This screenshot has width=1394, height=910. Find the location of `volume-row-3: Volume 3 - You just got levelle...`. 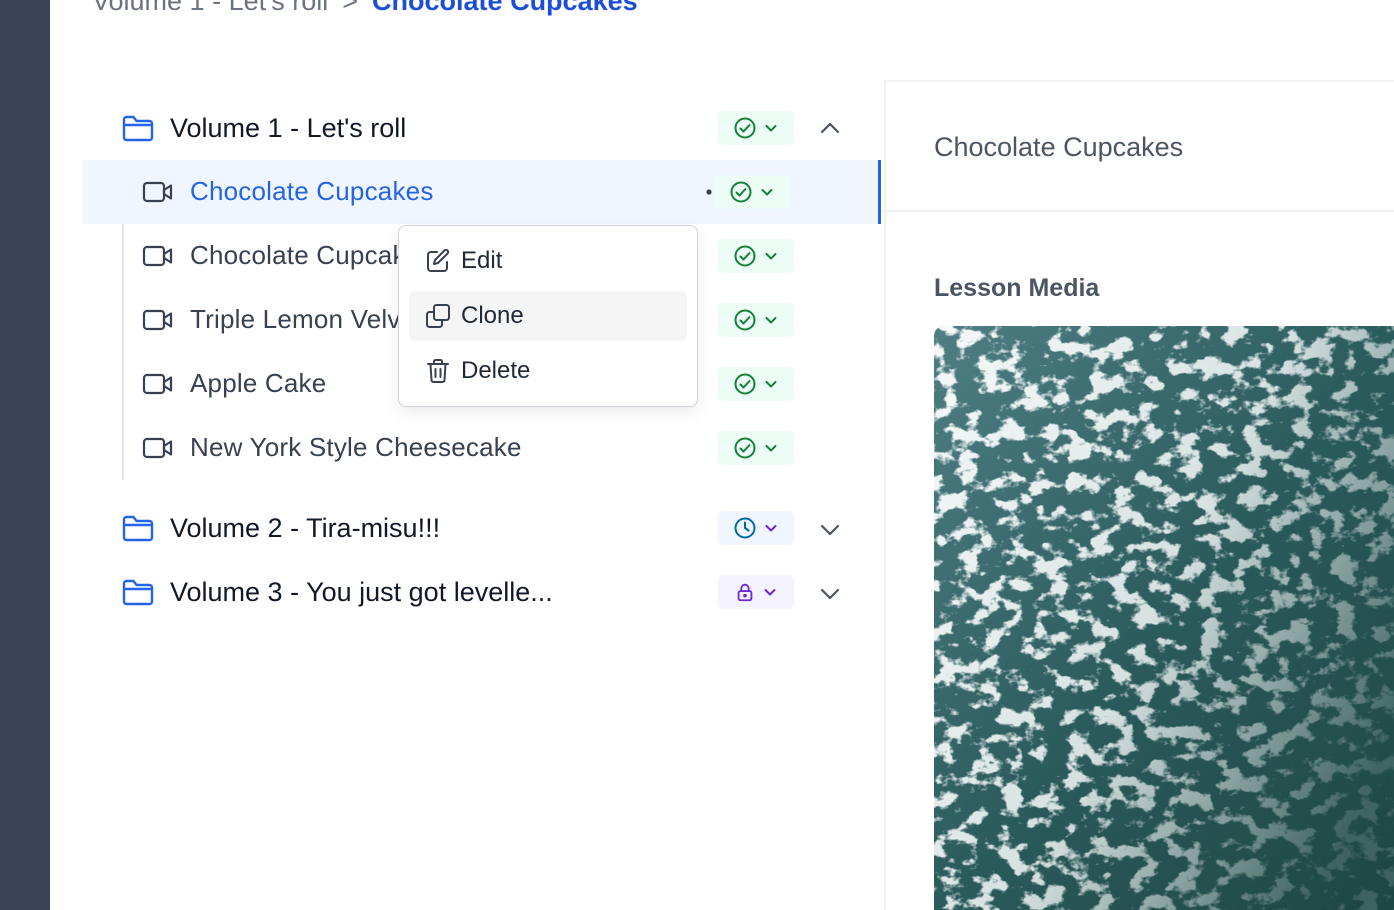

volume-row-3: Volume 3 - You just got levelle... is located at coordinates (480, 592).